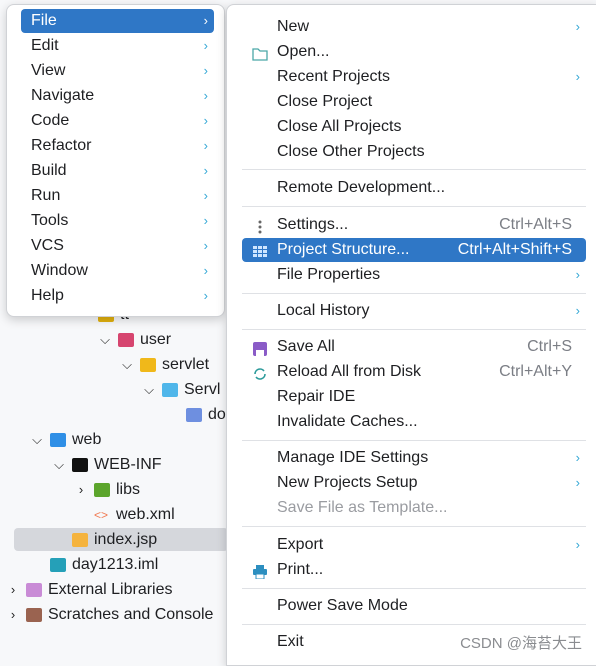 The height and width of the screenshot is (666, 596). Describe the element at coordinates (414, 127) in the screenshot. I see `menu-item-close-all-projects: Close All Projects` at that location.